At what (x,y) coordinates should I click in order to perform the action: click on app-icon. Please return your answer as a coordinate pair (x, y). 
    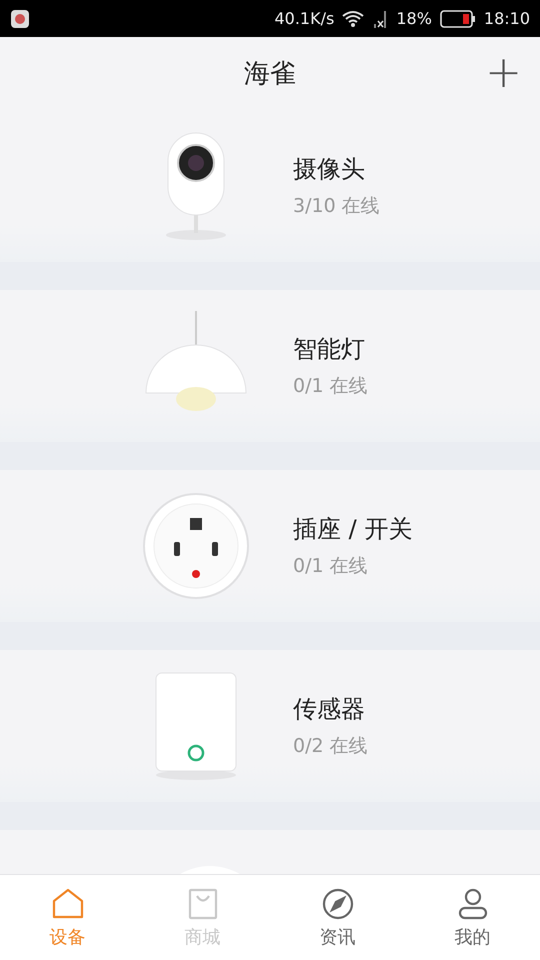
    Looking at the image, I should click on (20, 18).